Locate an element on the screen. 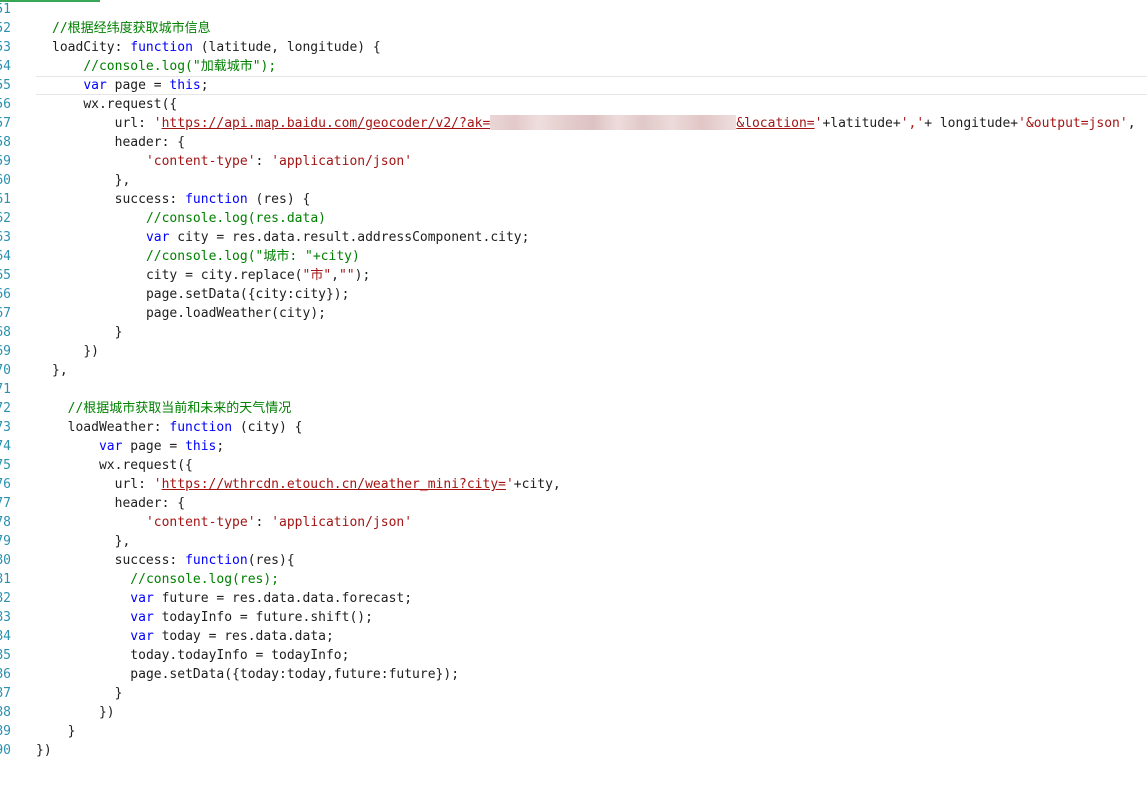  code-line: 88}) is located at coordinates (573, 712).